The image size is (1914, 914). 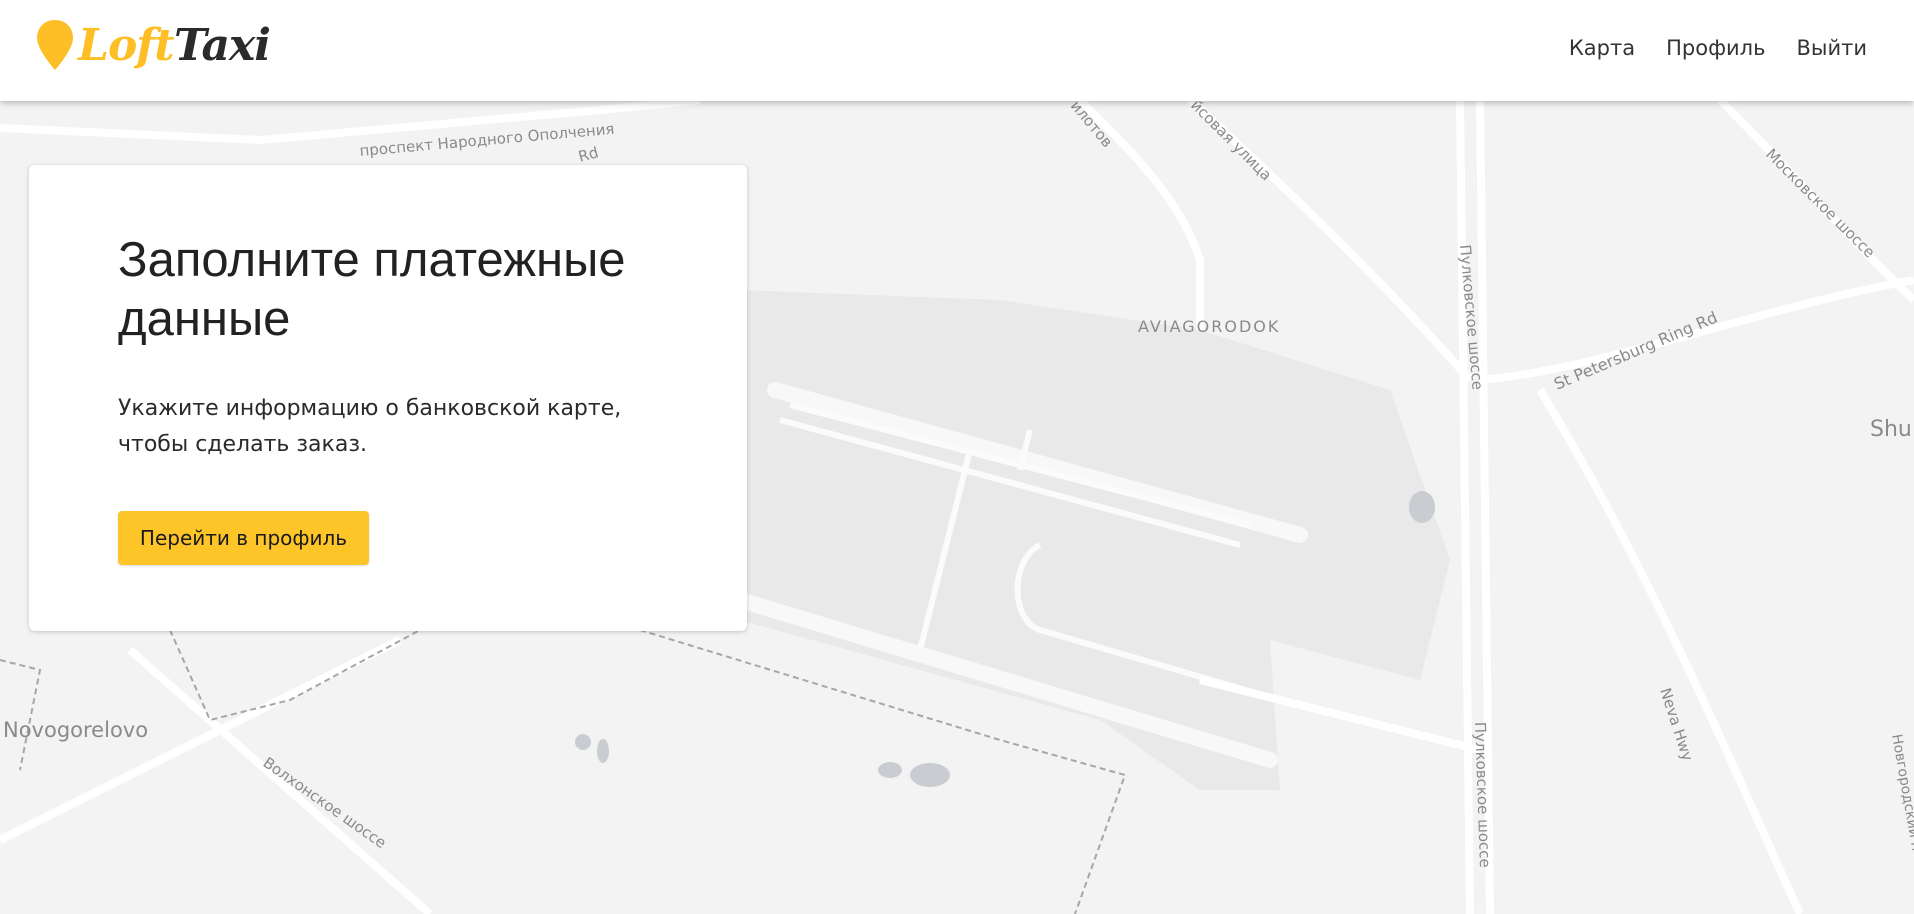 I want to click on location-pin-icon, so click(x=55, y=45).